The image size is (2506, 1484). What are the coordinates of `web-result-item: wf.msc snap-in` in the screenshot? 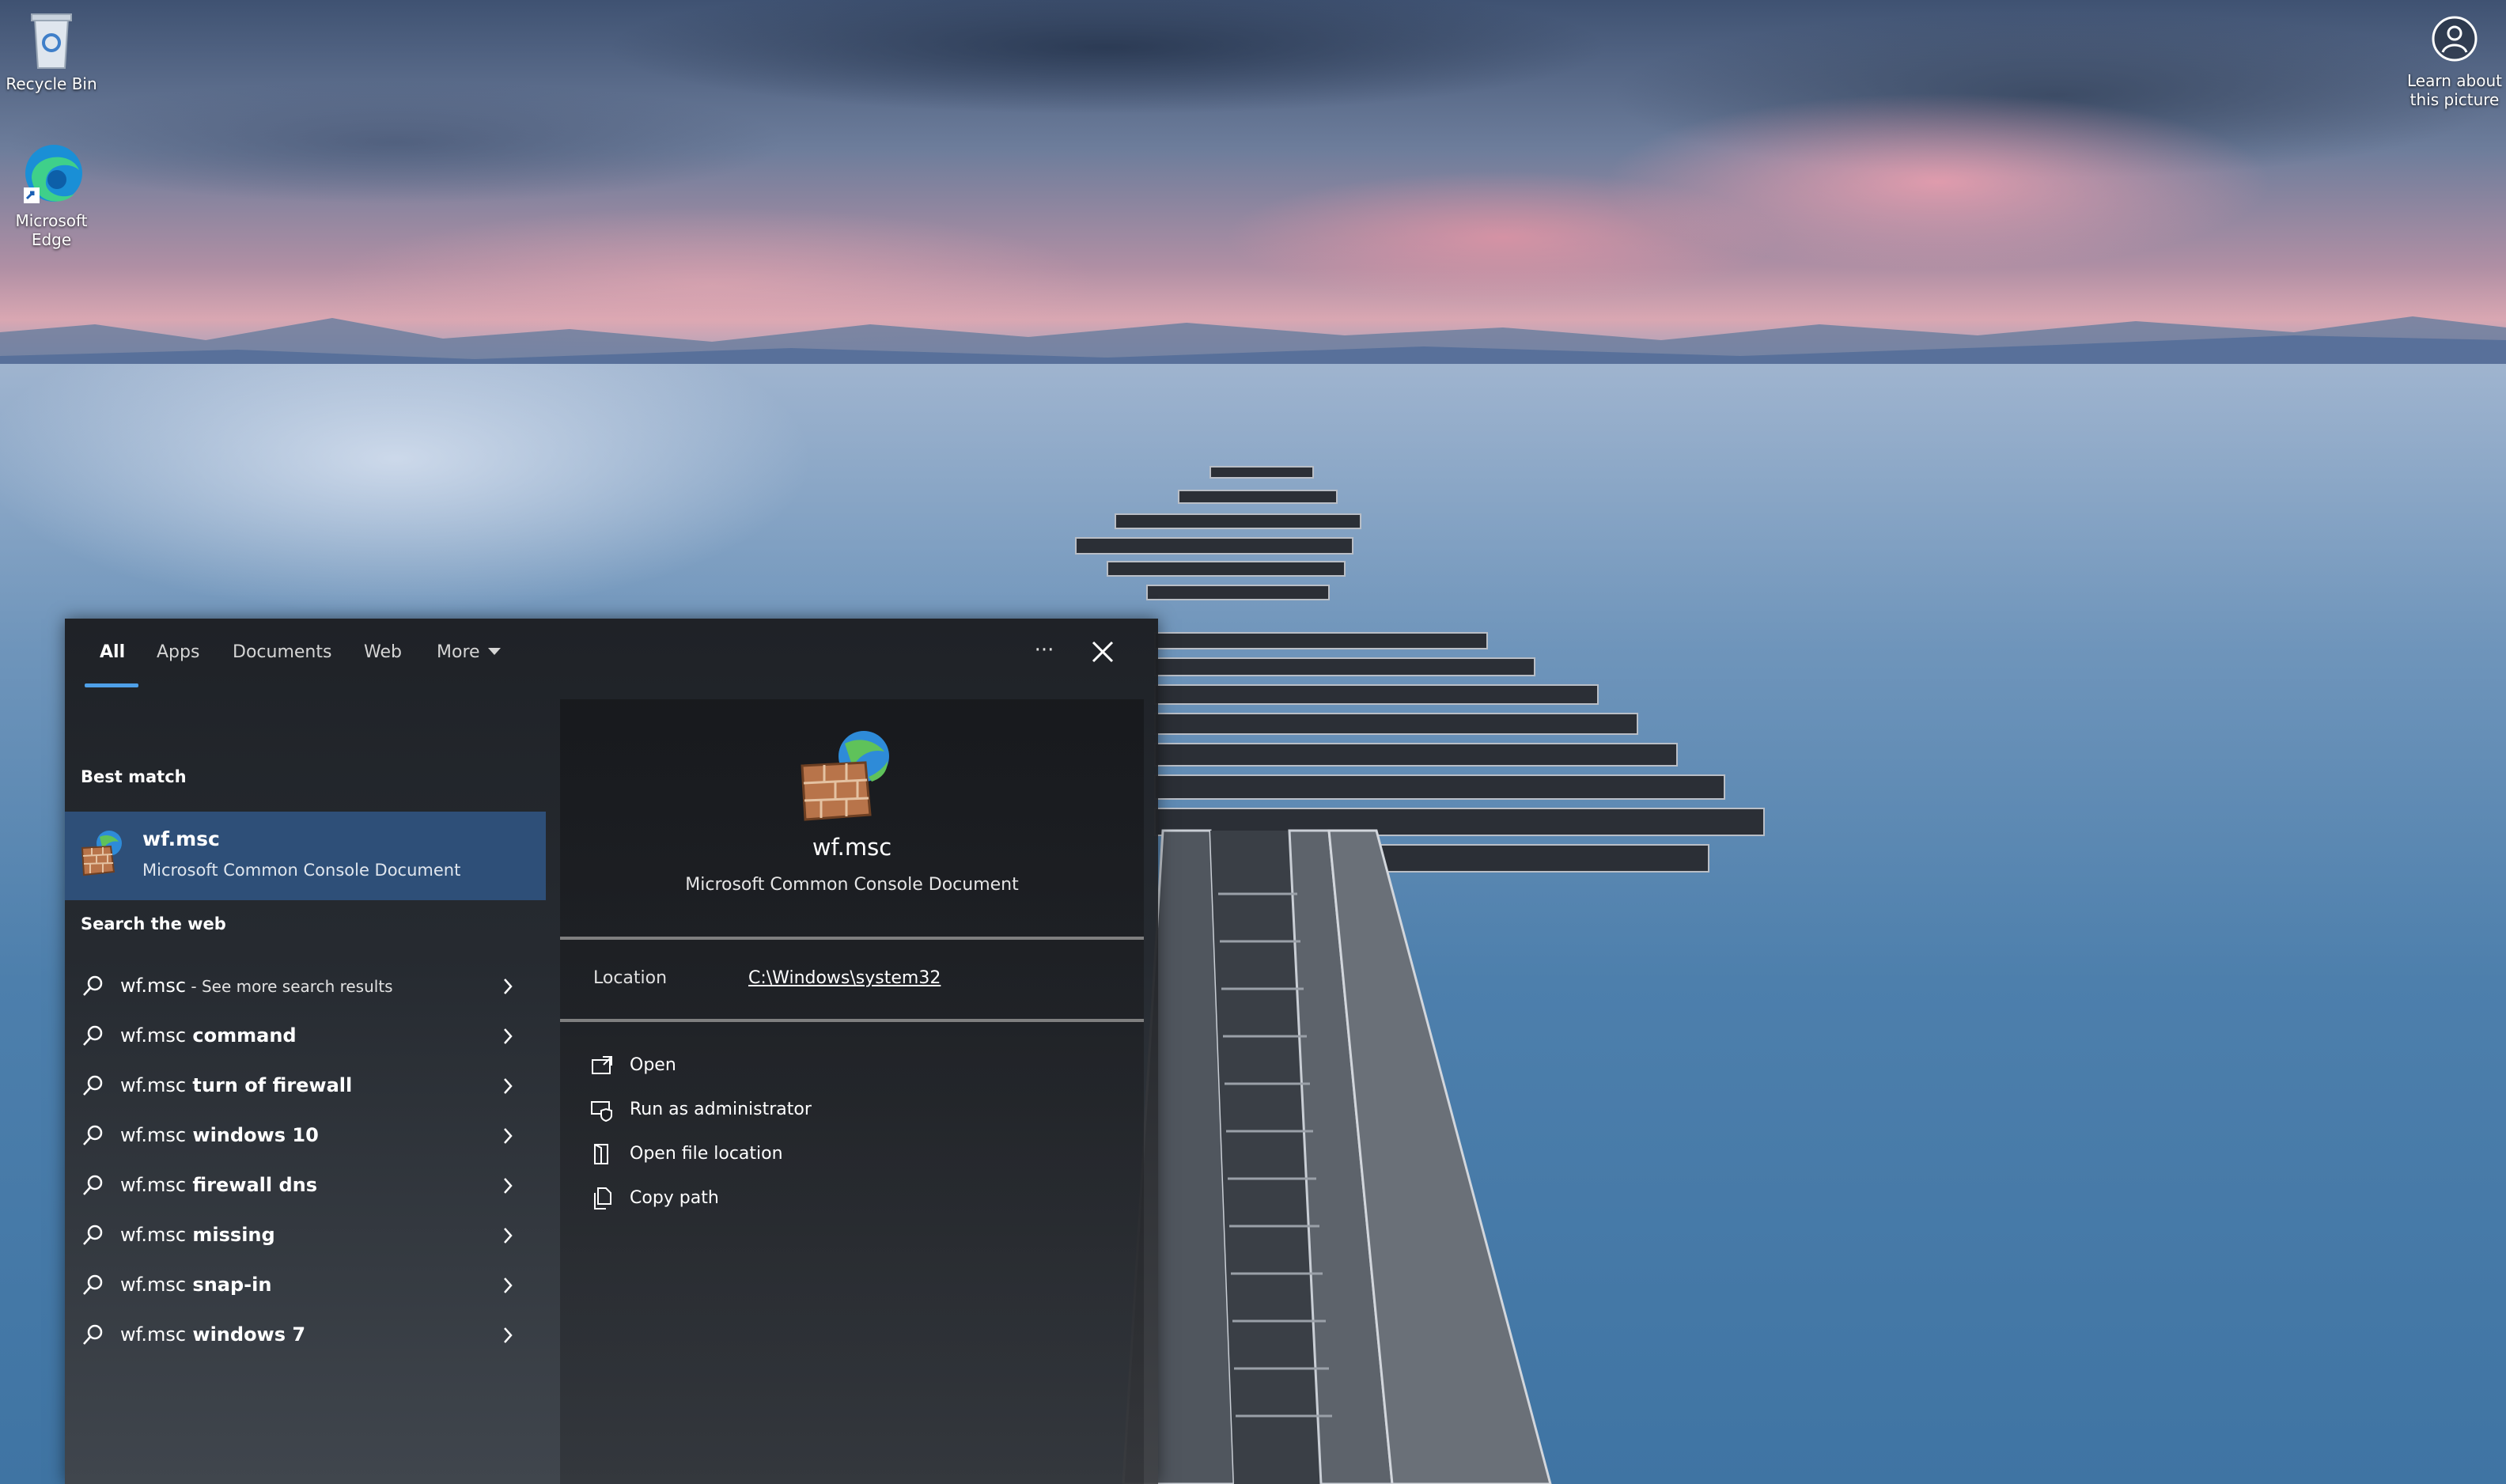 It's located at (305, 1286).